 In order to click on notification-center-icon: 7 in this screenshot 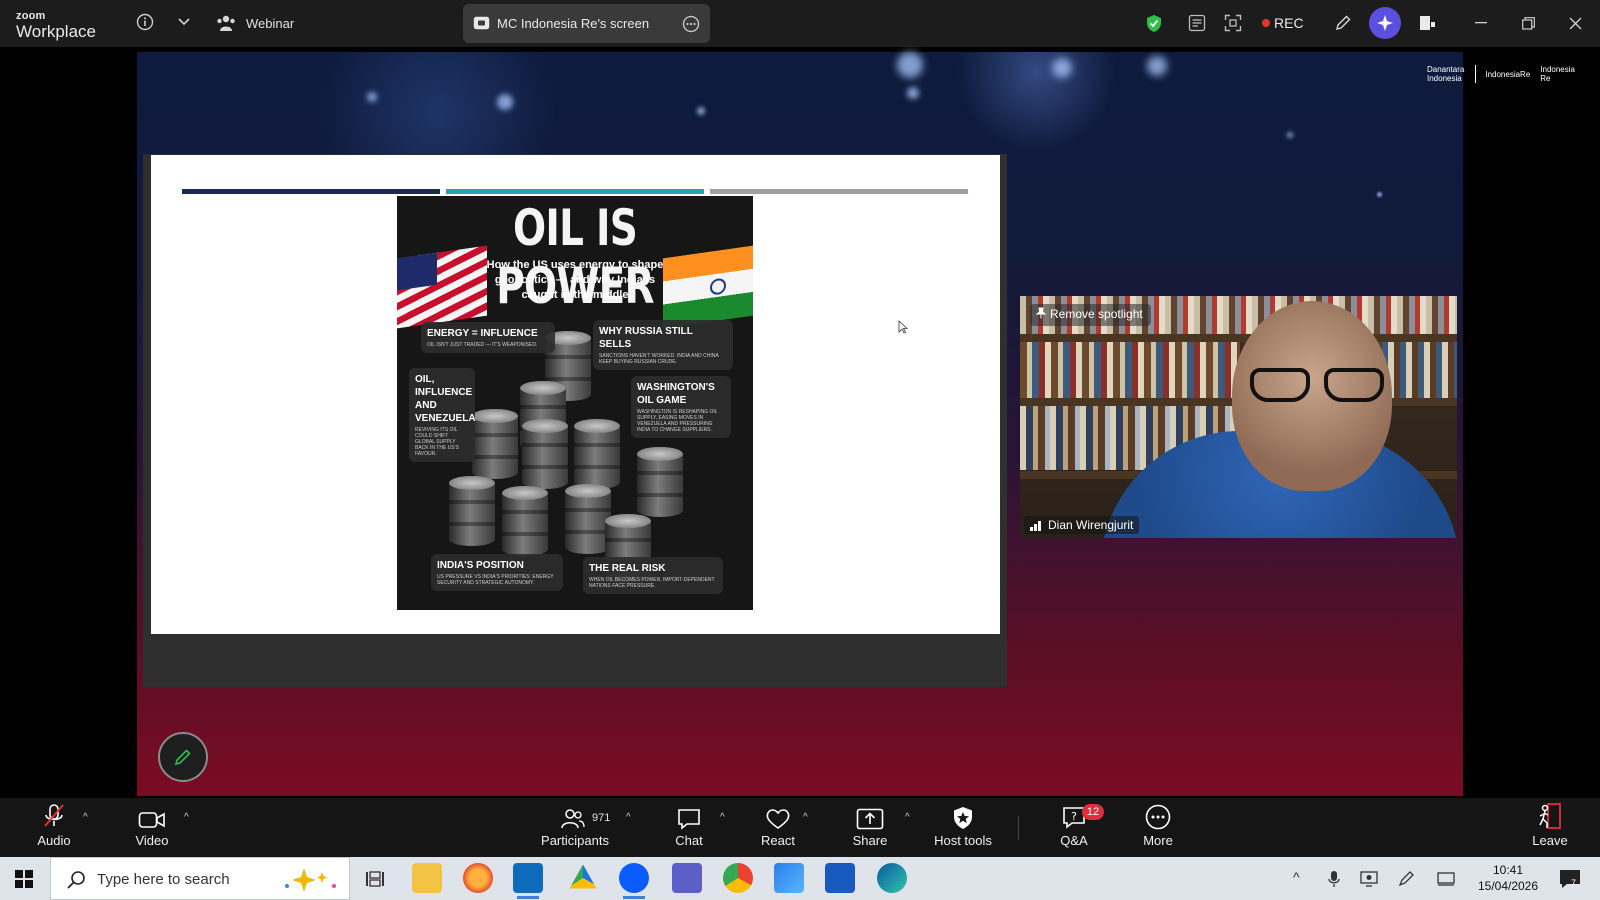, I will do `click(1570, 879)`.